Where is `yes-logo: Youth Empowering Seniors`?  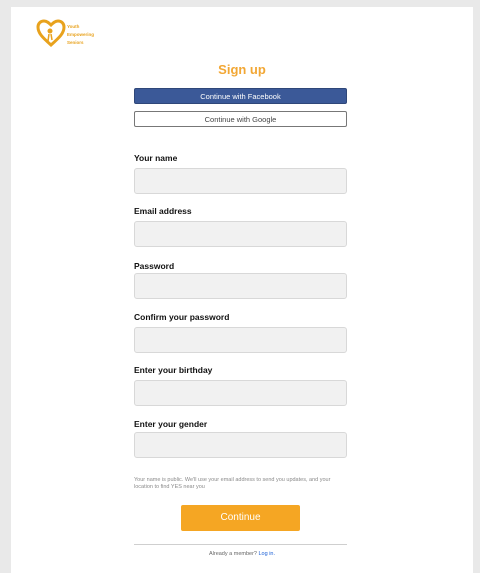
yes-logo: Youth Empowering Seniors is located at coordinates (71, 39).